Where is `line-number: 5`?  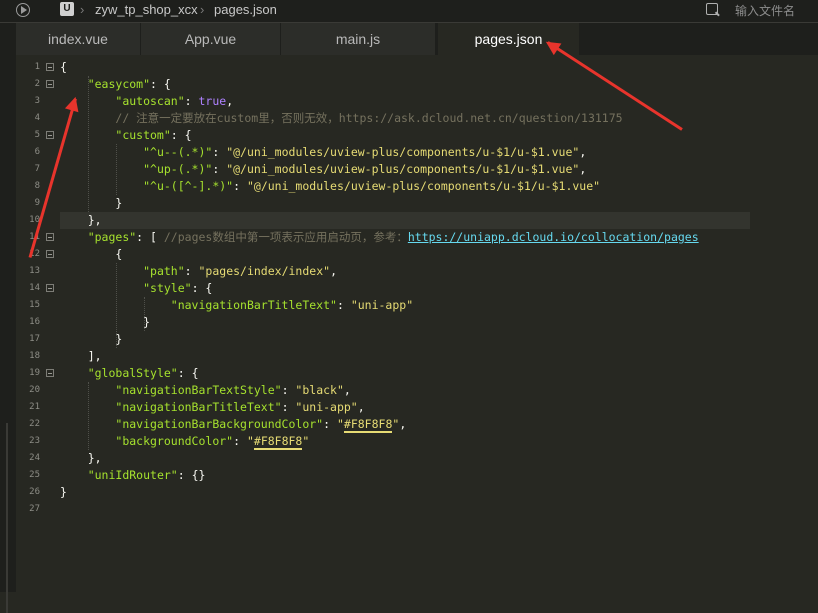 line-number: 5 is located at coordinates (37, 135).